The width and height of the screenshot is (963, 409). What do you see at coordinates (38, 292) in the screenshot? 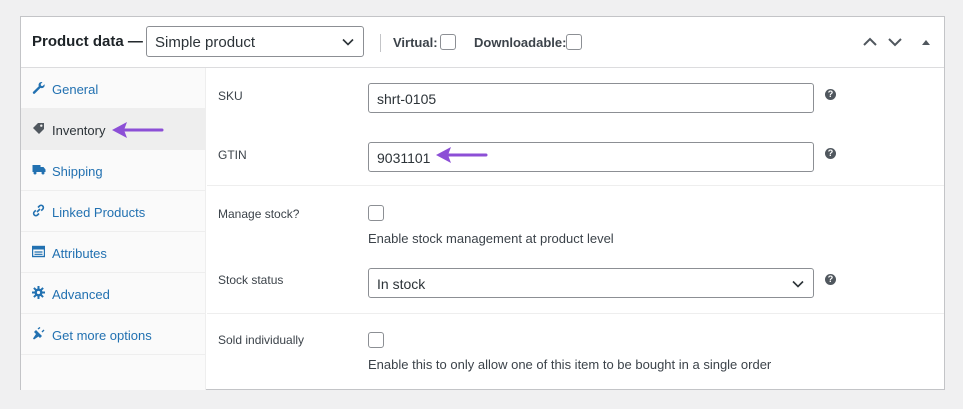
I see `gear-icon` at bounding box center [38, 292].